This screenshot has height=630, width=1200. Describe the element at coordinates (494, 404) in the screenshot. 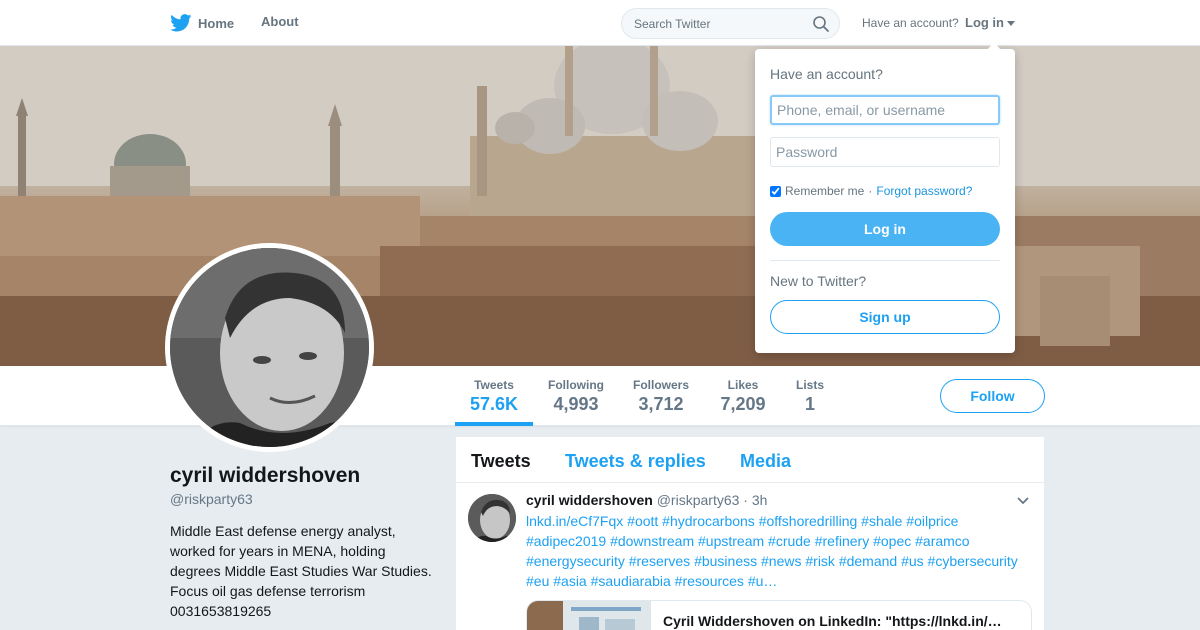

I see `stat-value: 57.6K` at that location.